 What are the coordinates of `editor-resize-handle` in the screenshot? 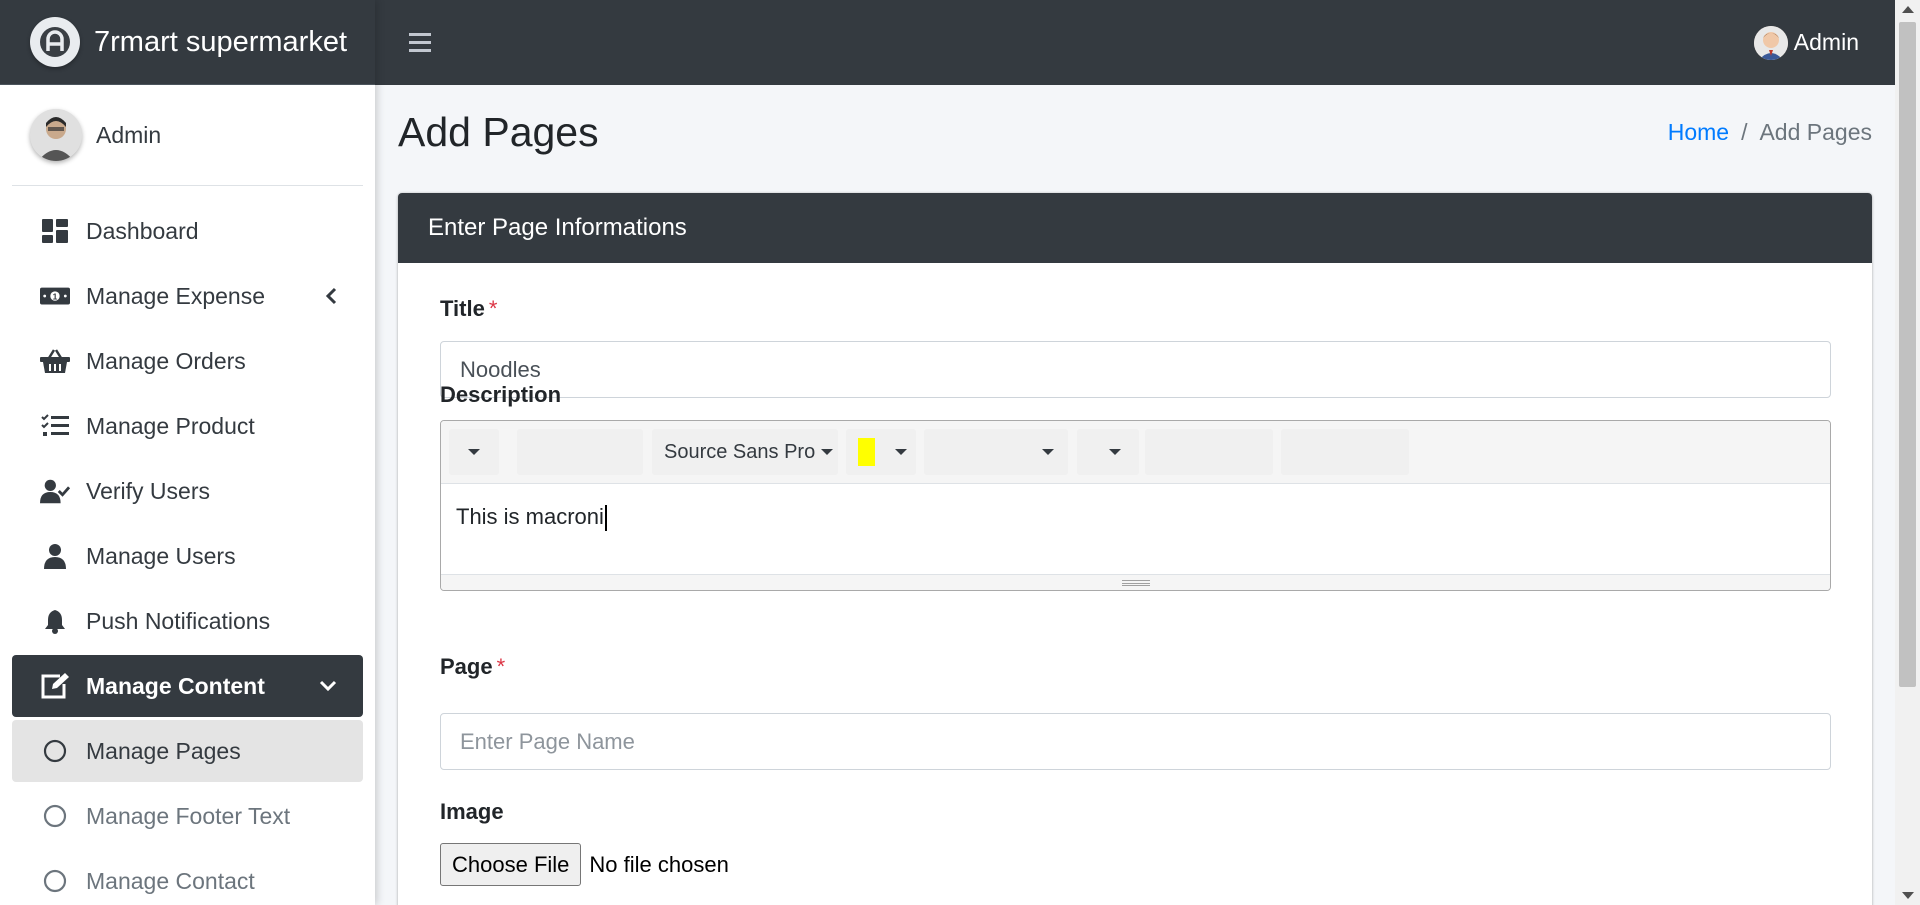 It's located at (1135, 582).